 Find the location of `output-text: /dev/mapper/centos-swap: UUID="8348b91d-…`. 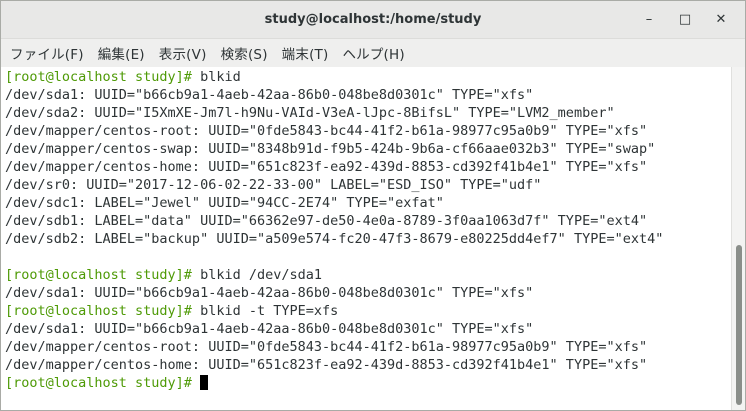

output-text: /dev/mapper/centos-swap: UUID="8348b91d-… is located at coordinates (330, 149).